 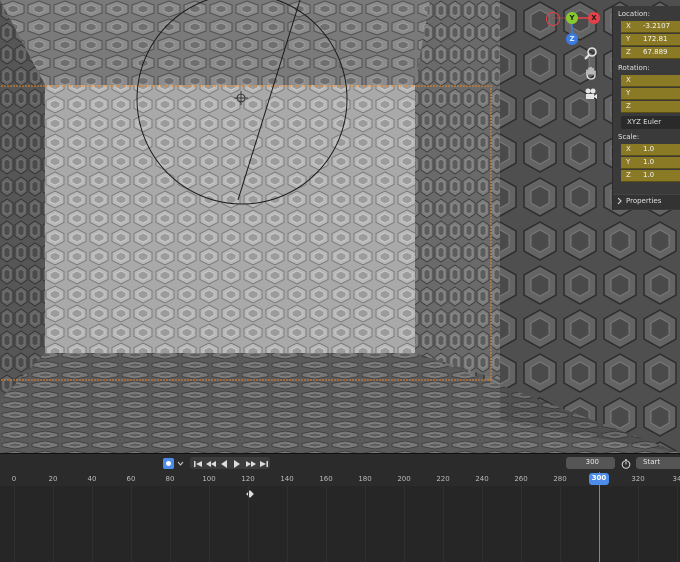 What do you see at coordinates (170, 479) in the screenshot?
I see `frame-tick-label: 80` at bounding box center [170, 479].